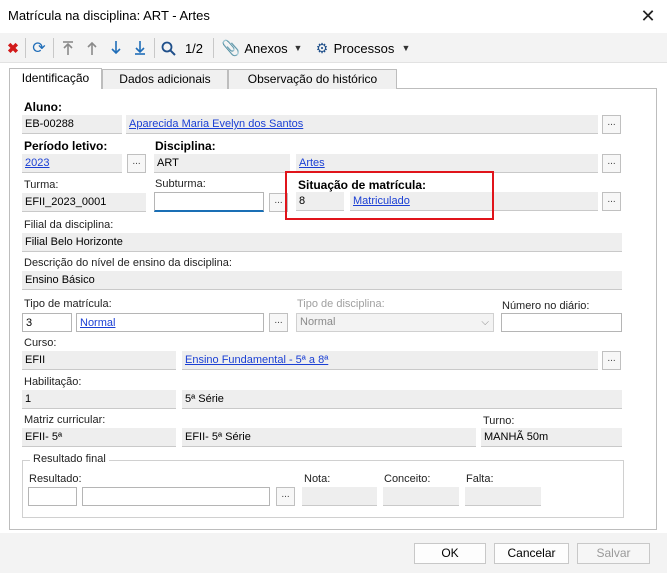  Describe the element at coordinates (231, 48) in the screenshot. I see `paperclip-icon: 📎` at that location.